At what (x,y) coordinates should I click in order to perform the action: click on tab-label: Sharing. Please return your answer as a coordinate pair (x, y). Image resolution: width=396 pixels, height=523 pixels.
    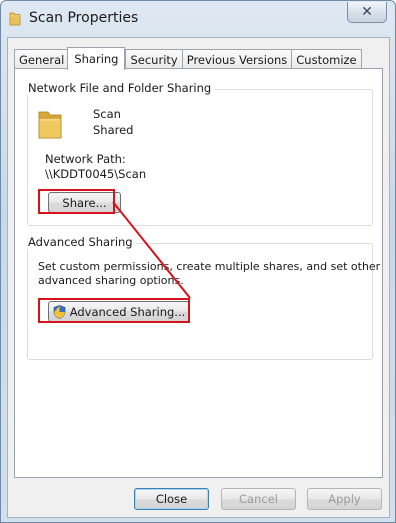
    Looking at the image, I should click on (96, 59).